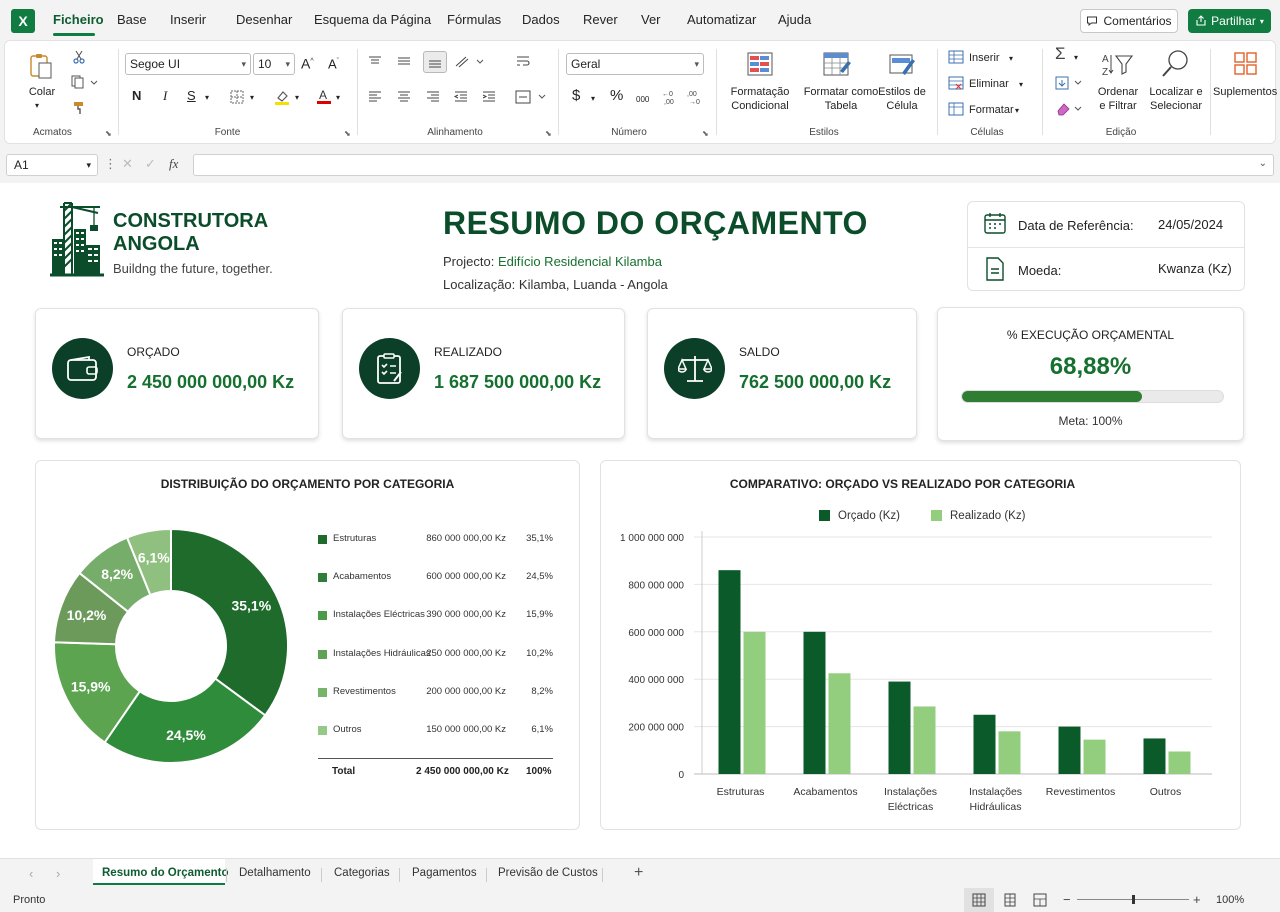 This screenshot has height=912, width=1280. I want to click on normal-view-icon, so click(979, 900).